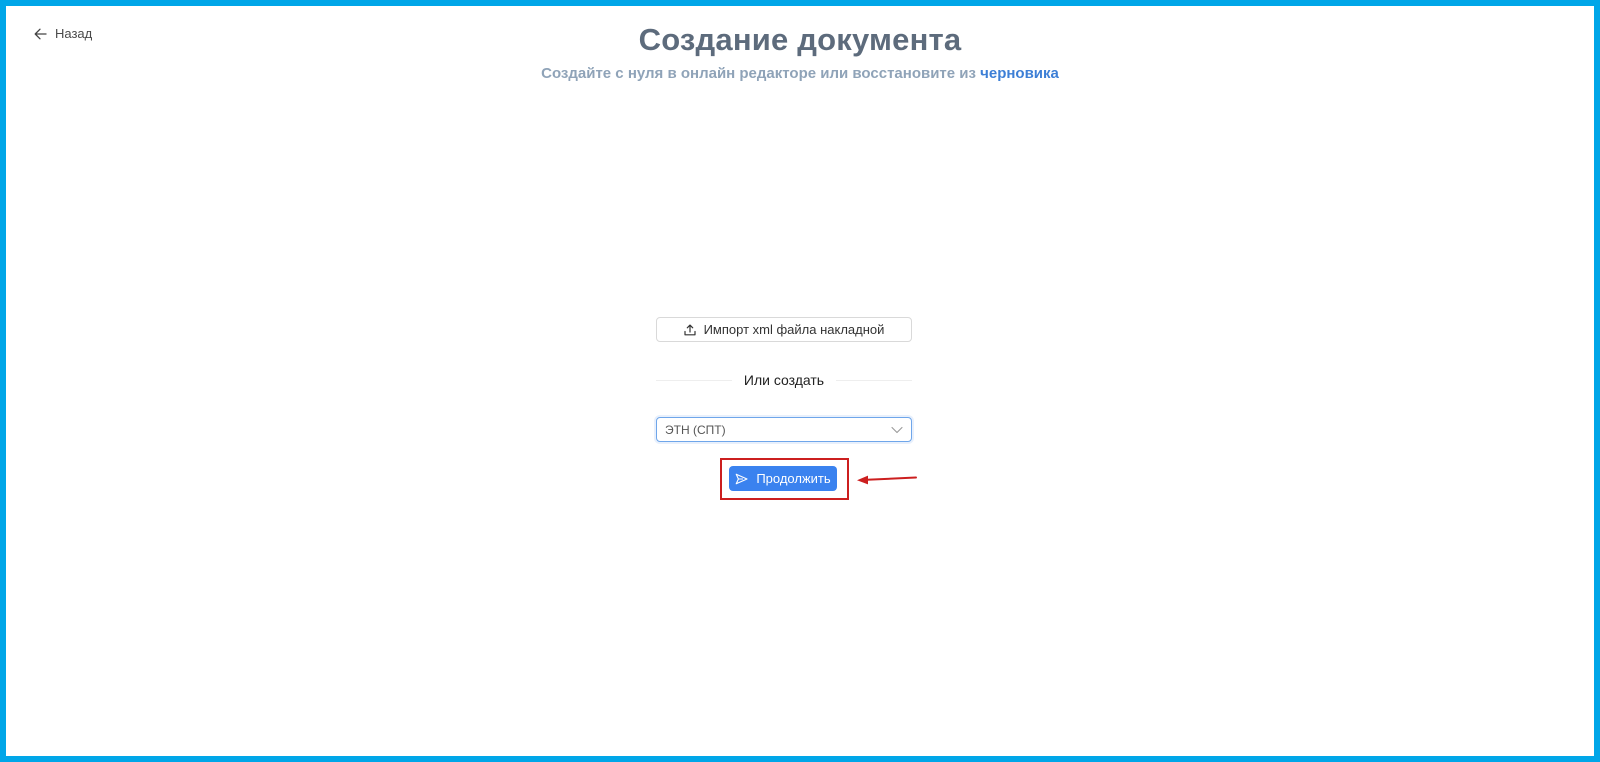  What do you see at coordinates (897, 429) in the screenshot?
I see `chevron-down-icon` at bounding box center [897, 429].